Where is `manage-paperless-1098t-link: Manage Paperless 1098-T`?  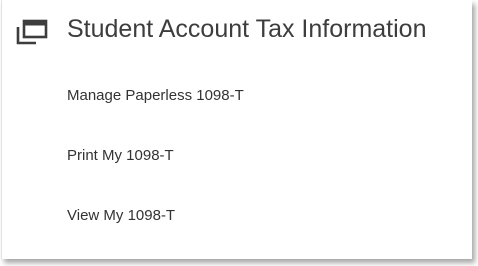 manage-paperless-1098t-link: Manage Paperless 1098-T is located at coordinates (155, 96).